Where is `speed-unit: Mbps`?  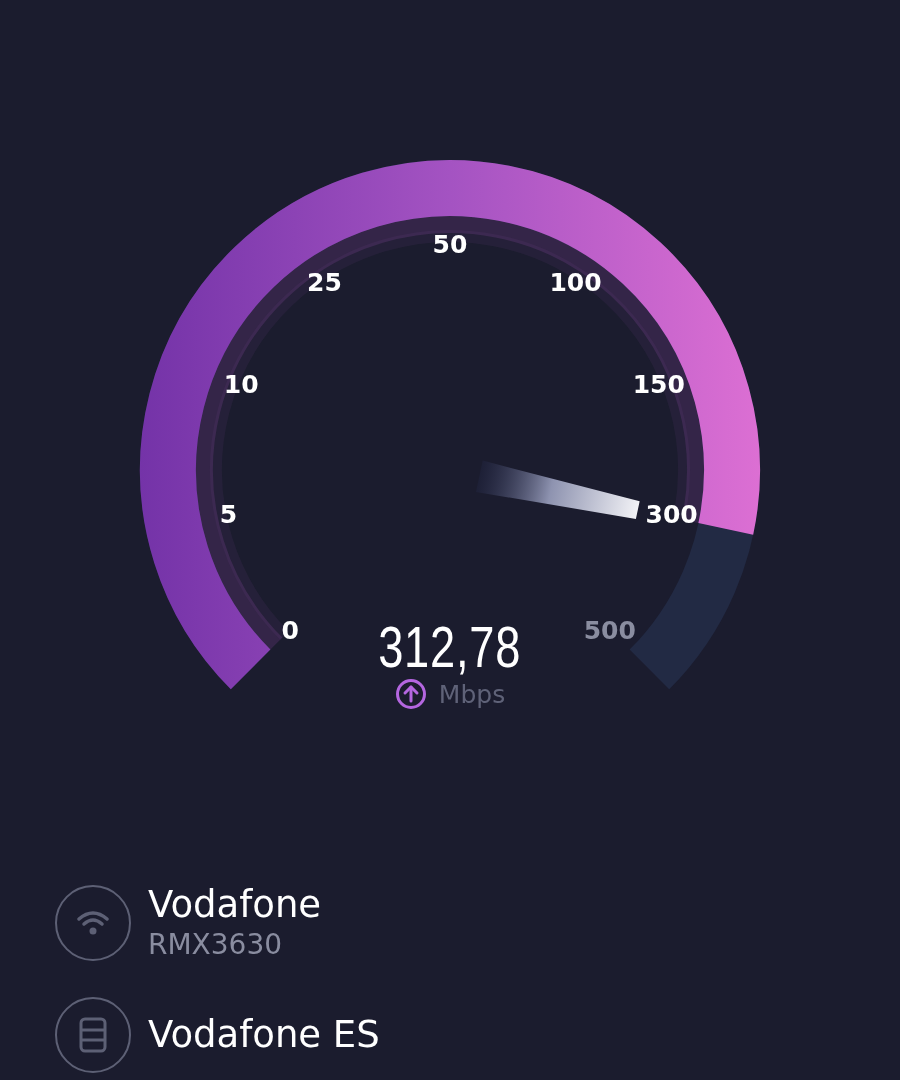 speed-unit: Mbps is located at coordinates (472, 694).